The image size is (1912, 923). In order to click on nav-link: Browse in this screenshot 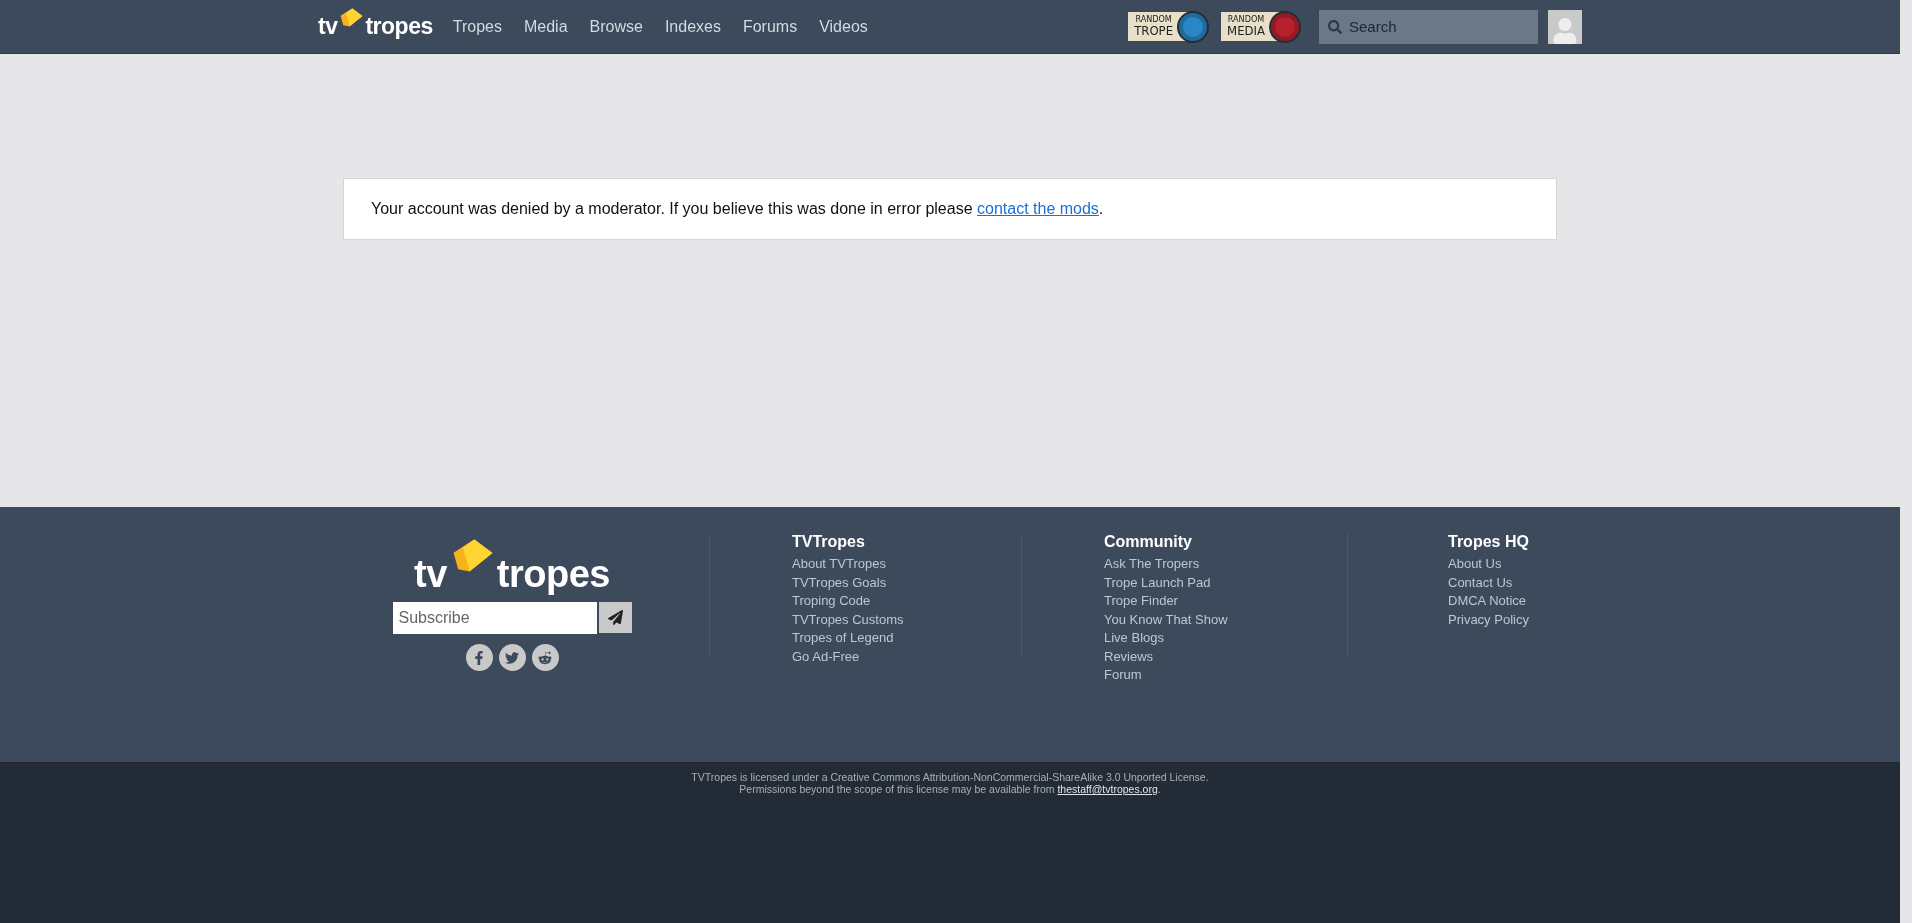, I will do `click(616, 26)`.